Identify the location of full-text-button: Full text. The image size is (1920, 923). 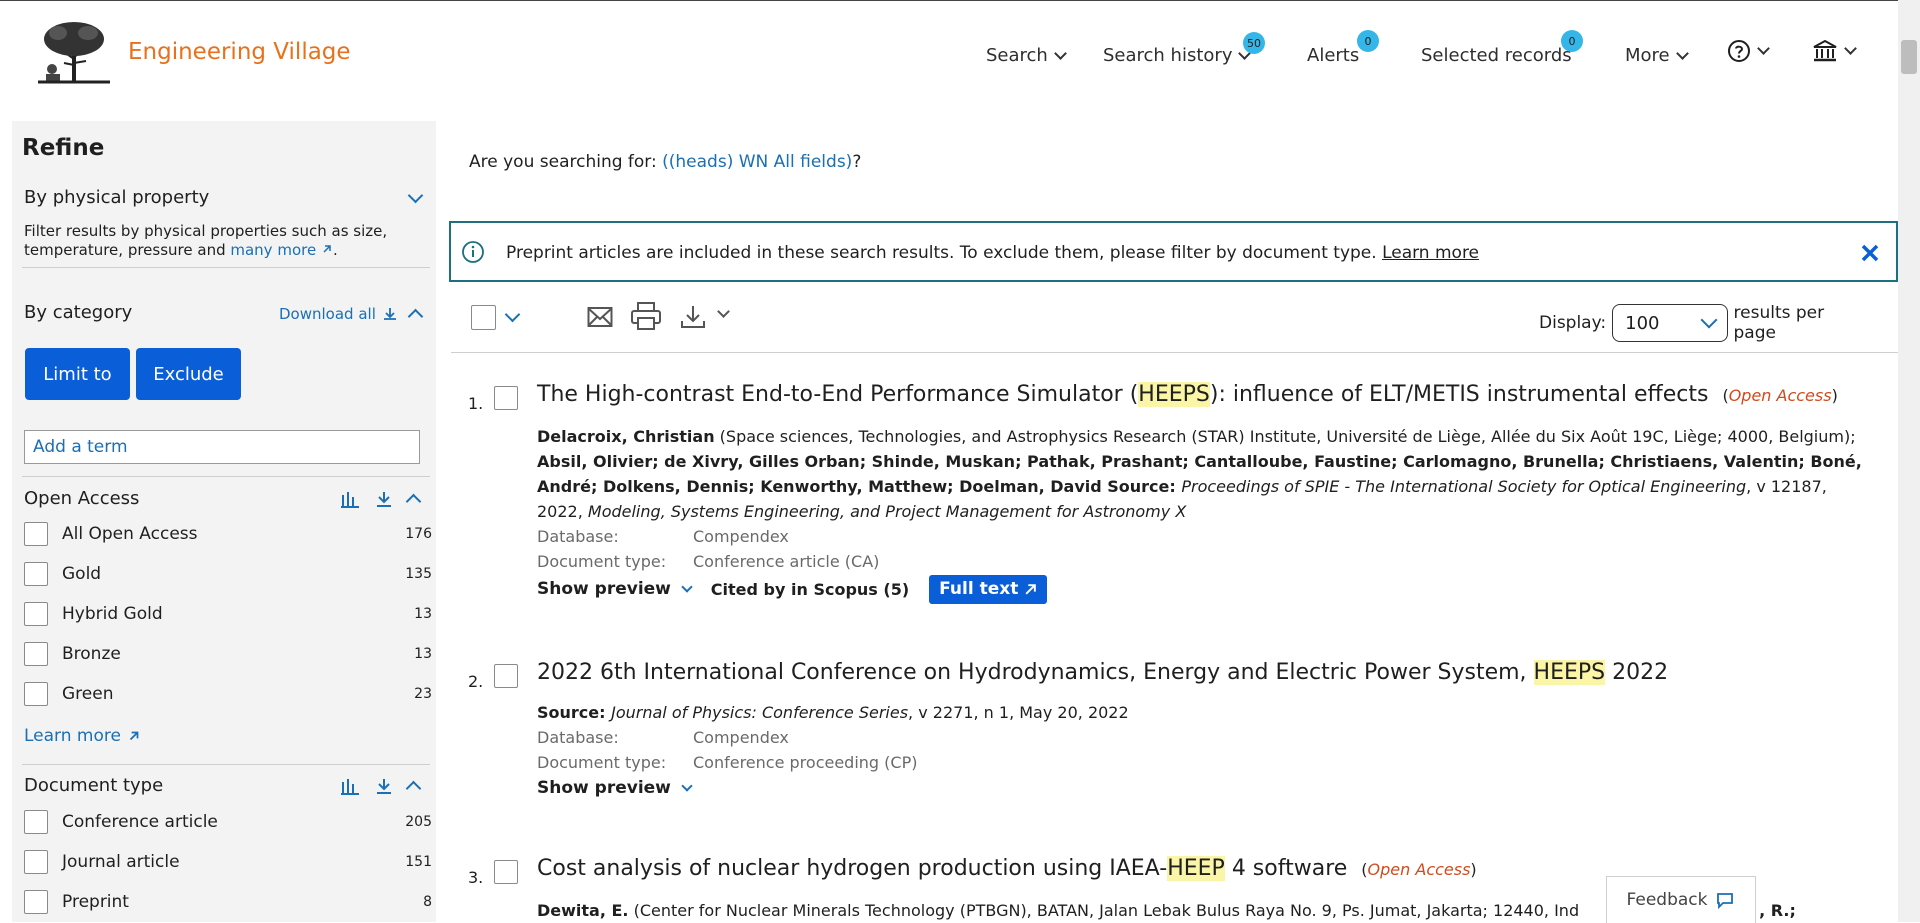
(988, 589).